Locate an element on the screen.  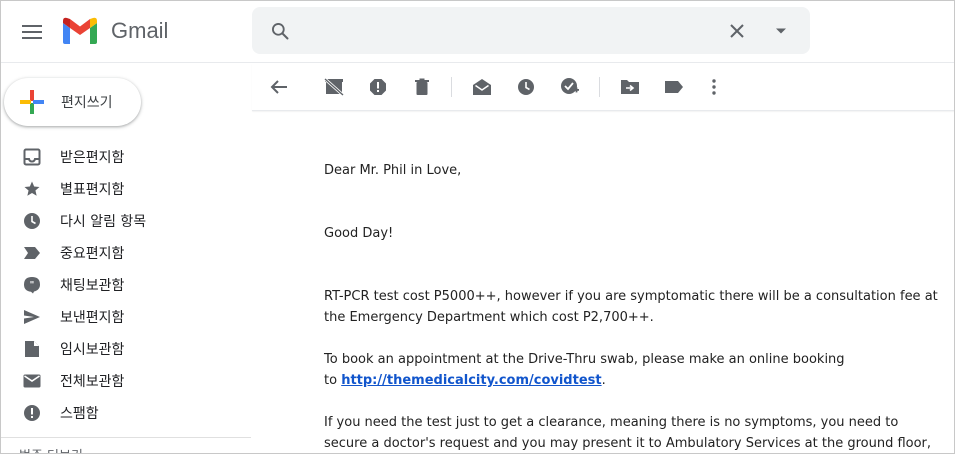
sidebar-item-label: 보낸편지함 is located at coordinates (92, 318).